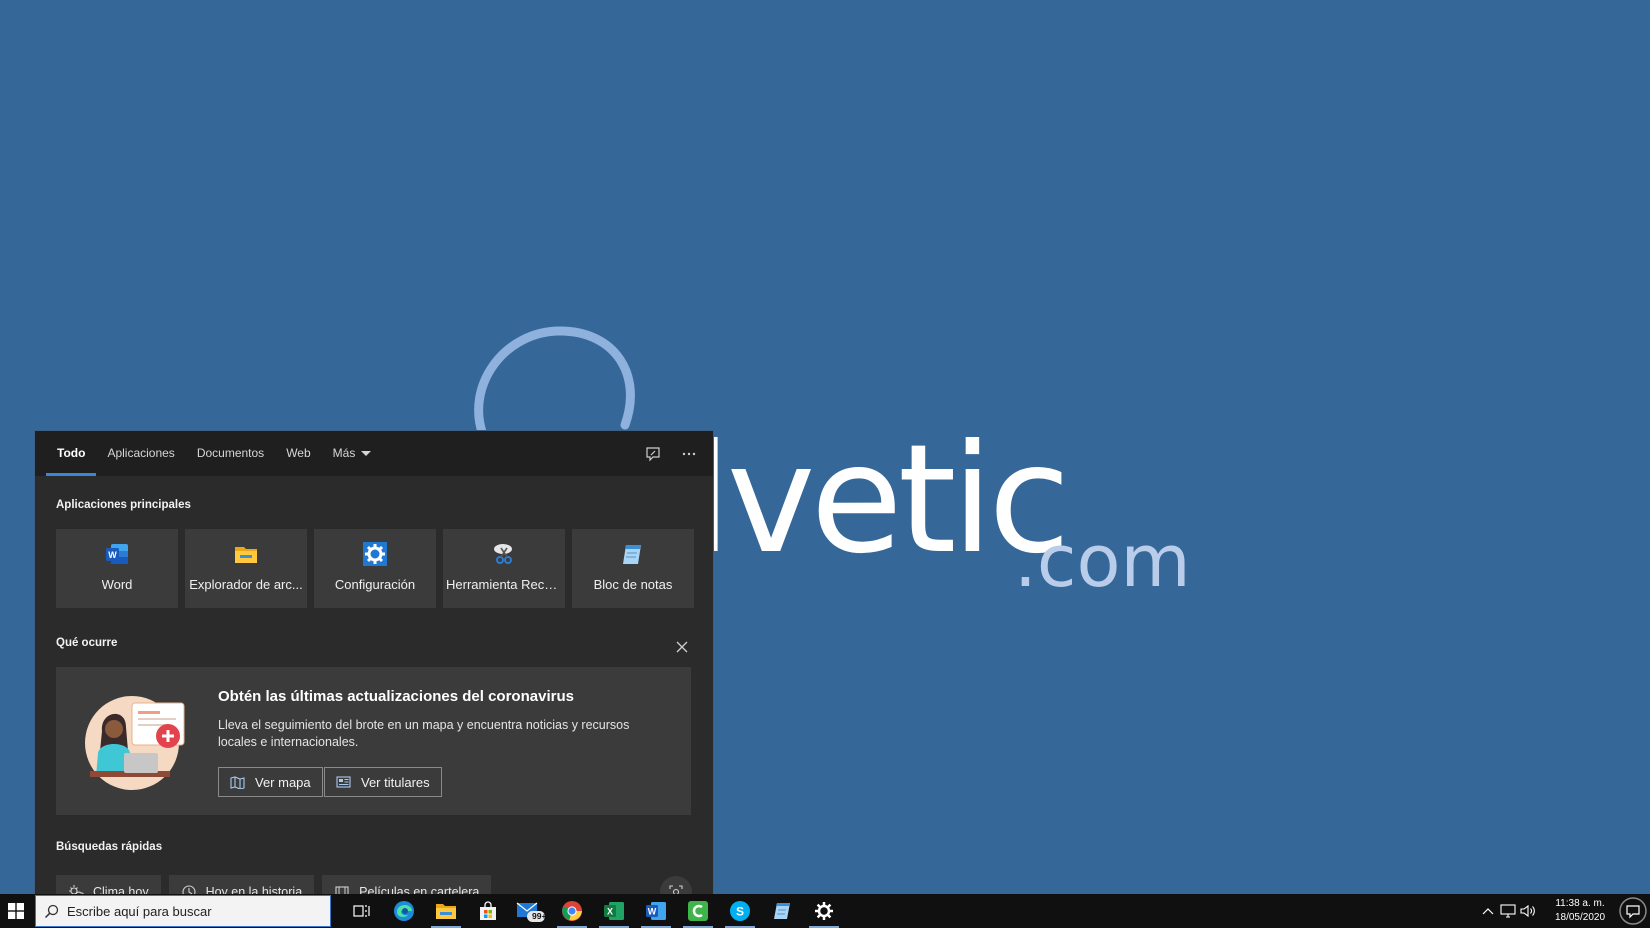 The width and height of the screenshot is (1650, 928). I want to click on feedback-button, so click(653, 454).